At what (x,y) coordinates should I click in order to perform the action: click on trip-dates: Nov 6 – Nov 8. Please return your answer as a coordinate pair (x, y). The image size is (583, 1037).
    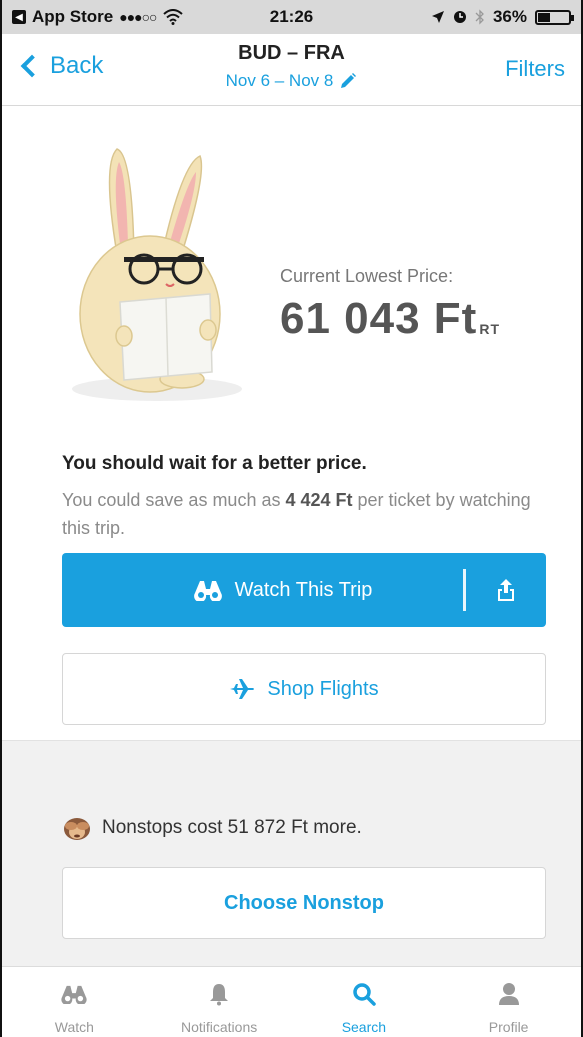
    Looking at the image, I should click on (279, 80).